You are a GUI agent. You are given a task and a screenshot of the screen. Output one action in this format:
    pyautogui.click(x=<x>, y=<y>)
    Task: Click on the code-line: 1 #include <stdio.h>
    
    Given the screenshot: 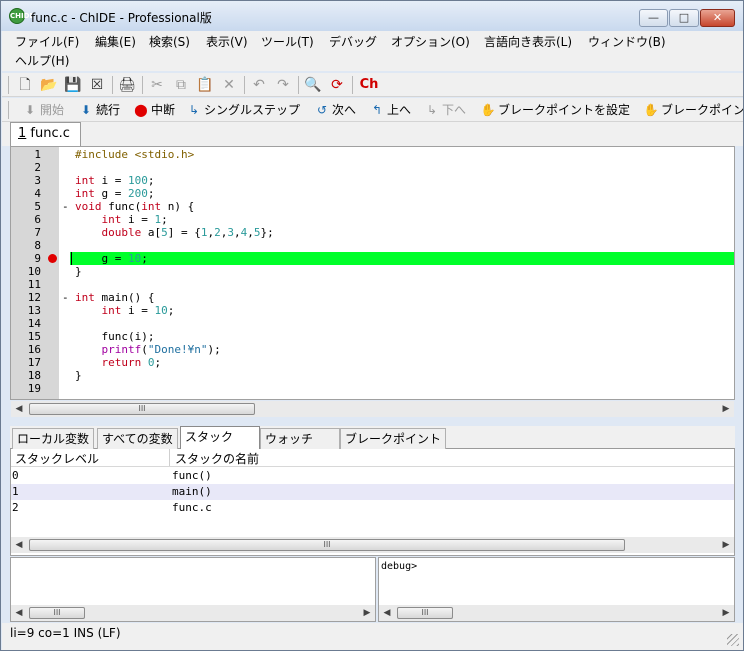 What is the action you would take?
    pyautogui.click(x=372, y=154)
    